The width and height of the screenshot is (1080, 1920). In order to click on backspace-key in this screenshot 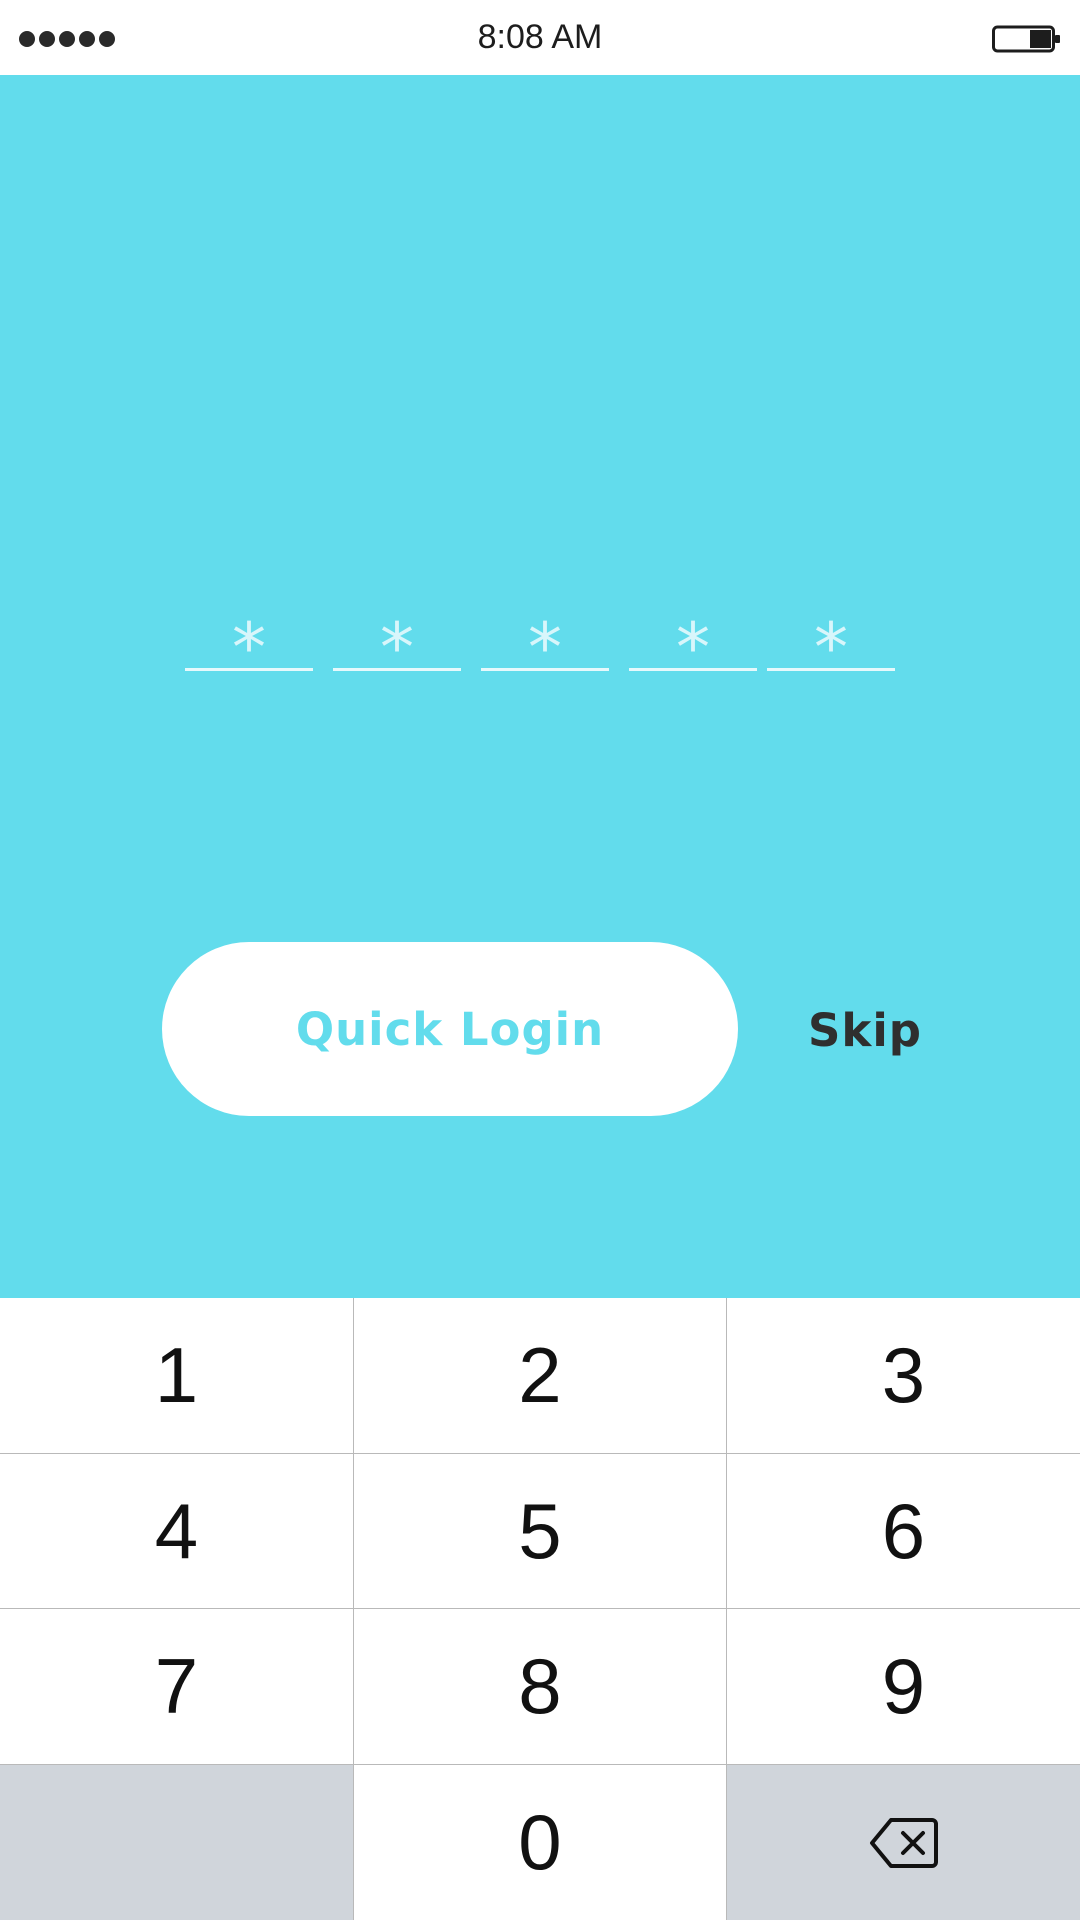, I will do `click(903, 1842)`.